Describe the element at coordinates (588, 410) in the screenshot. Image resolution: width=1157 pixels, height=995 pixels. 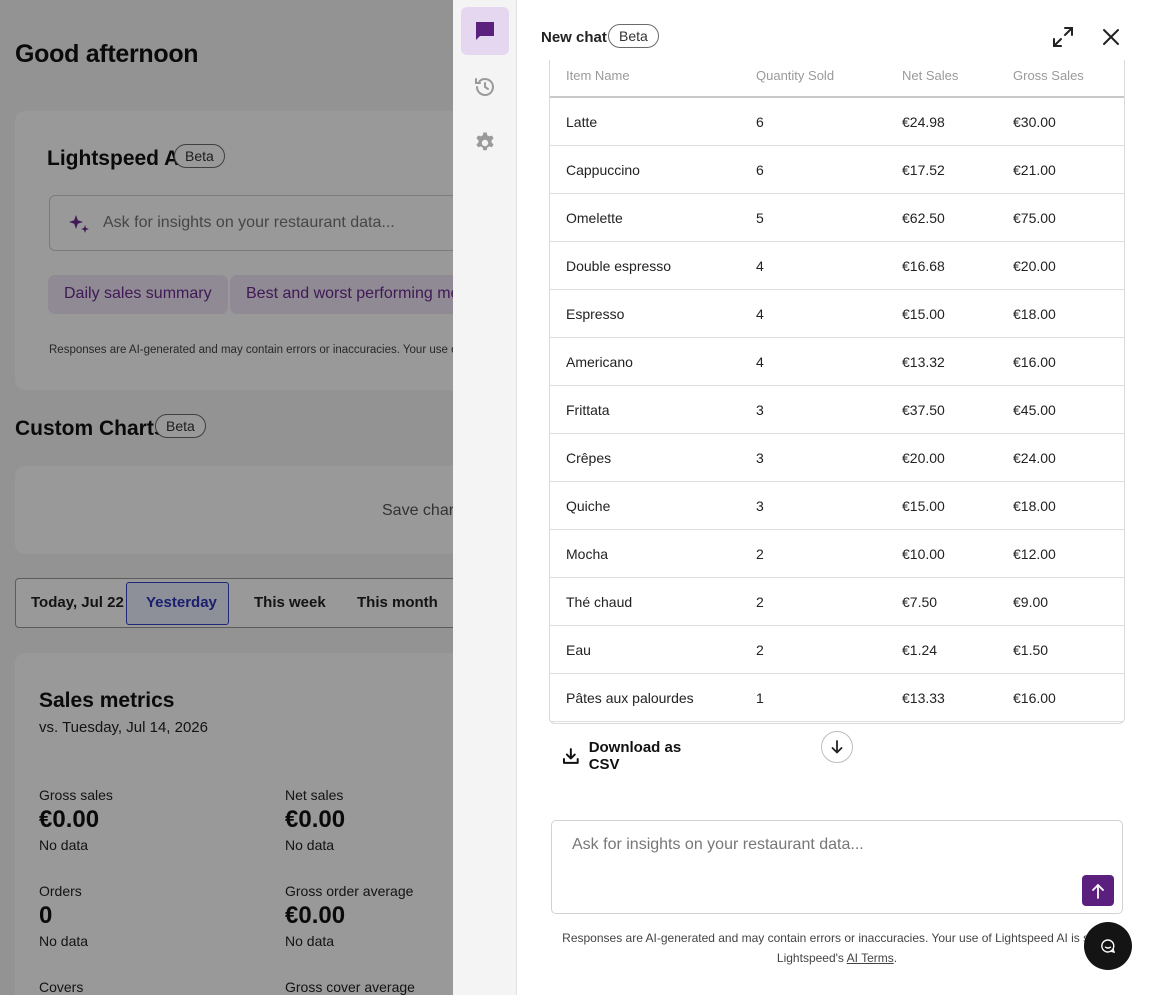
I see `cell-item-name: Frittata` at that location.